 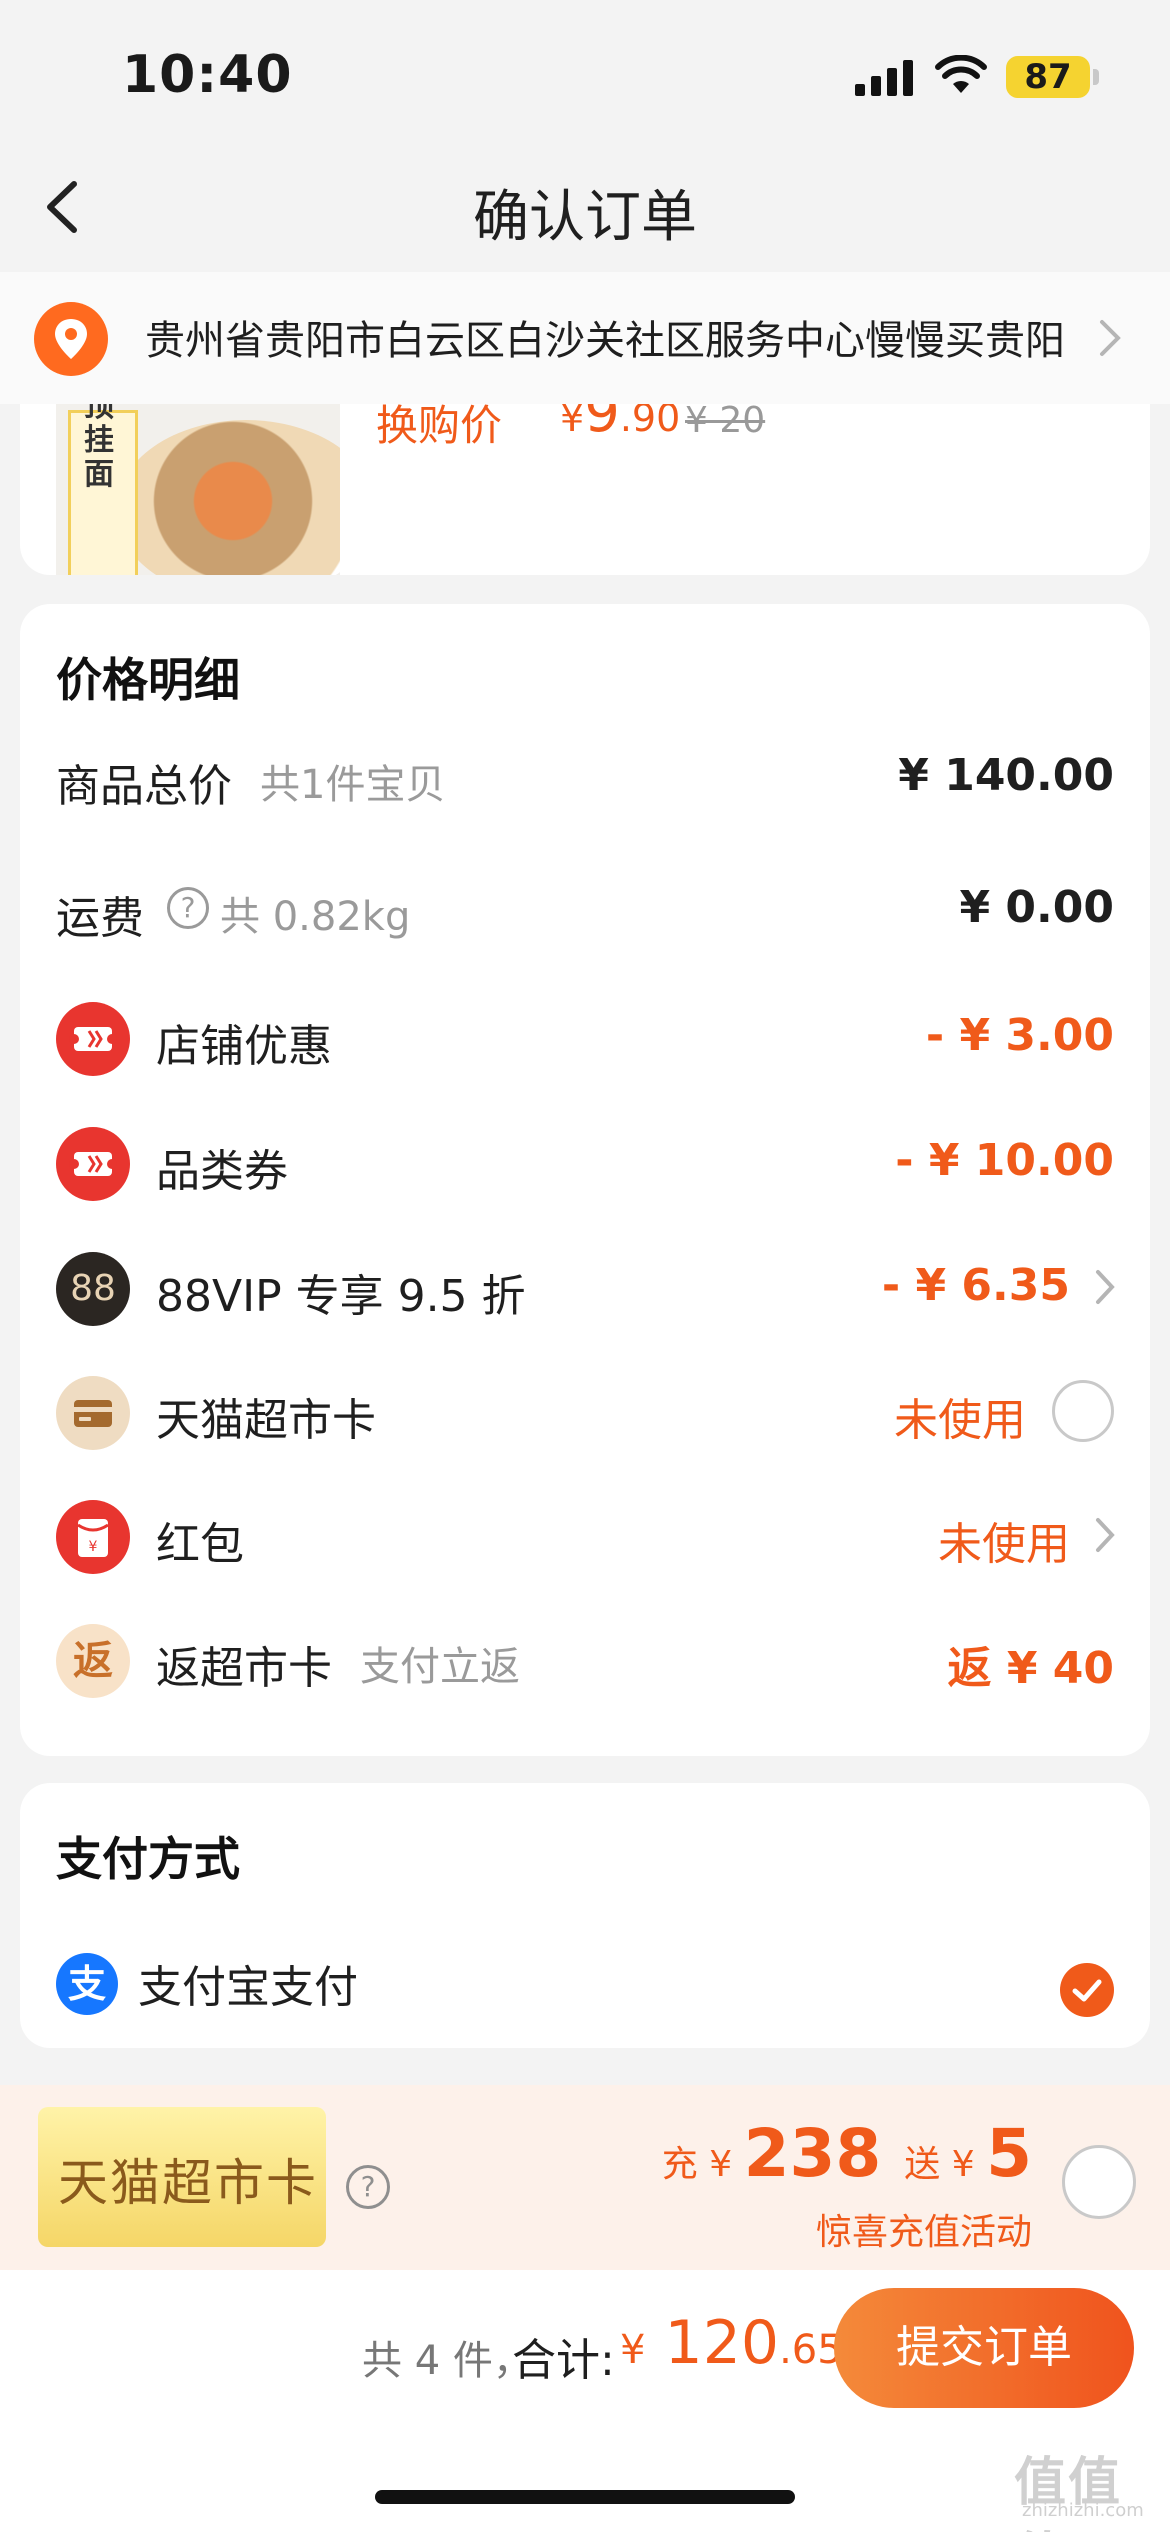 What do you see at coordinates (725, 420) in the screenshot?
I see `original-price: ¥ 20` at bounding box center [725, 420].